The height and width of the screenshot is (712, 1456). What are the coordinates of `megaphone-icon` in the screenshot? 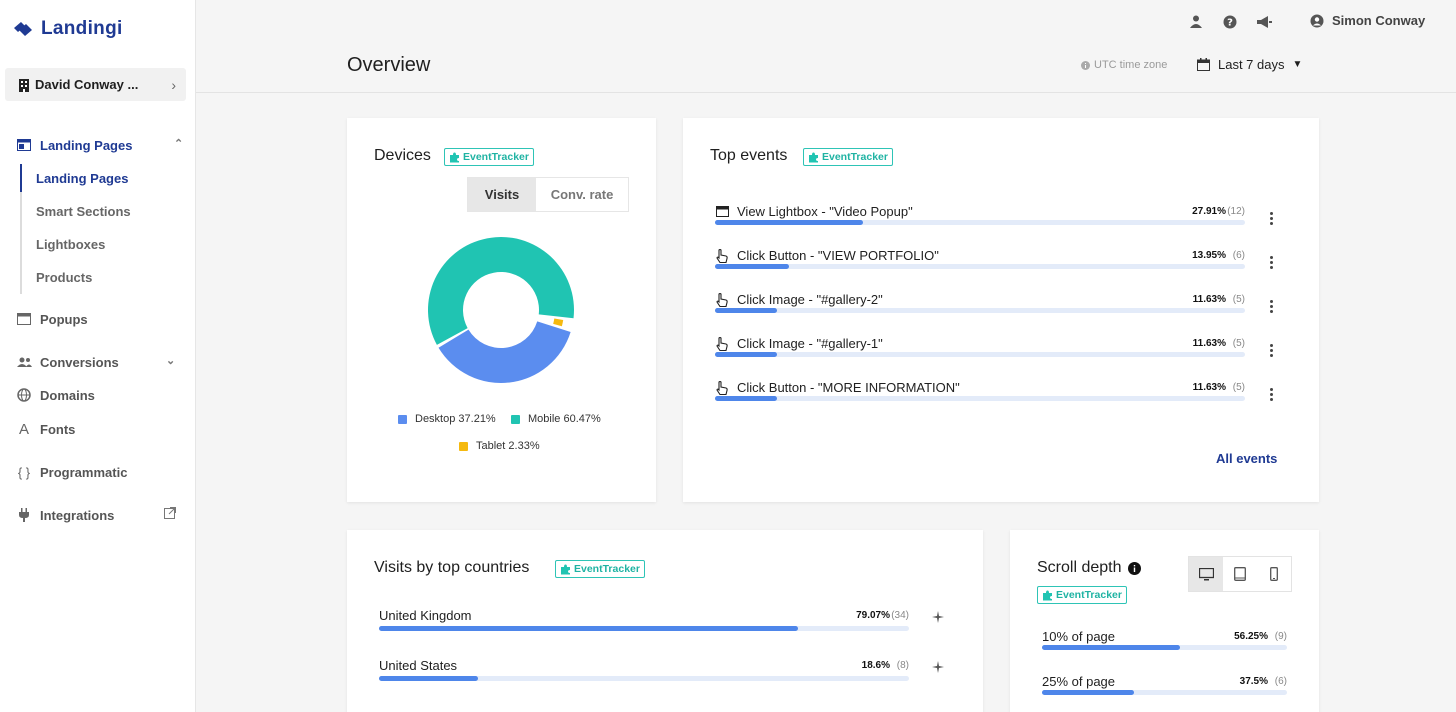 It's located at (1264, 22).